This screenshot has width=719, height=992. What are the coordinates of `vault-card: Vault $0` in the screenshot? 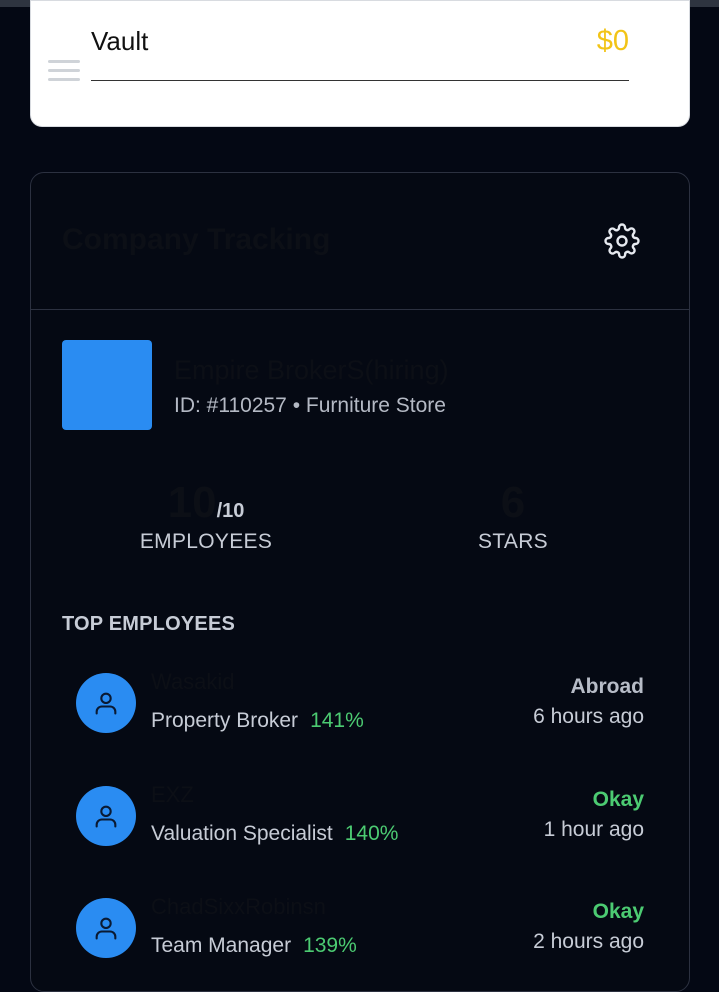 It's located at (360, 63).